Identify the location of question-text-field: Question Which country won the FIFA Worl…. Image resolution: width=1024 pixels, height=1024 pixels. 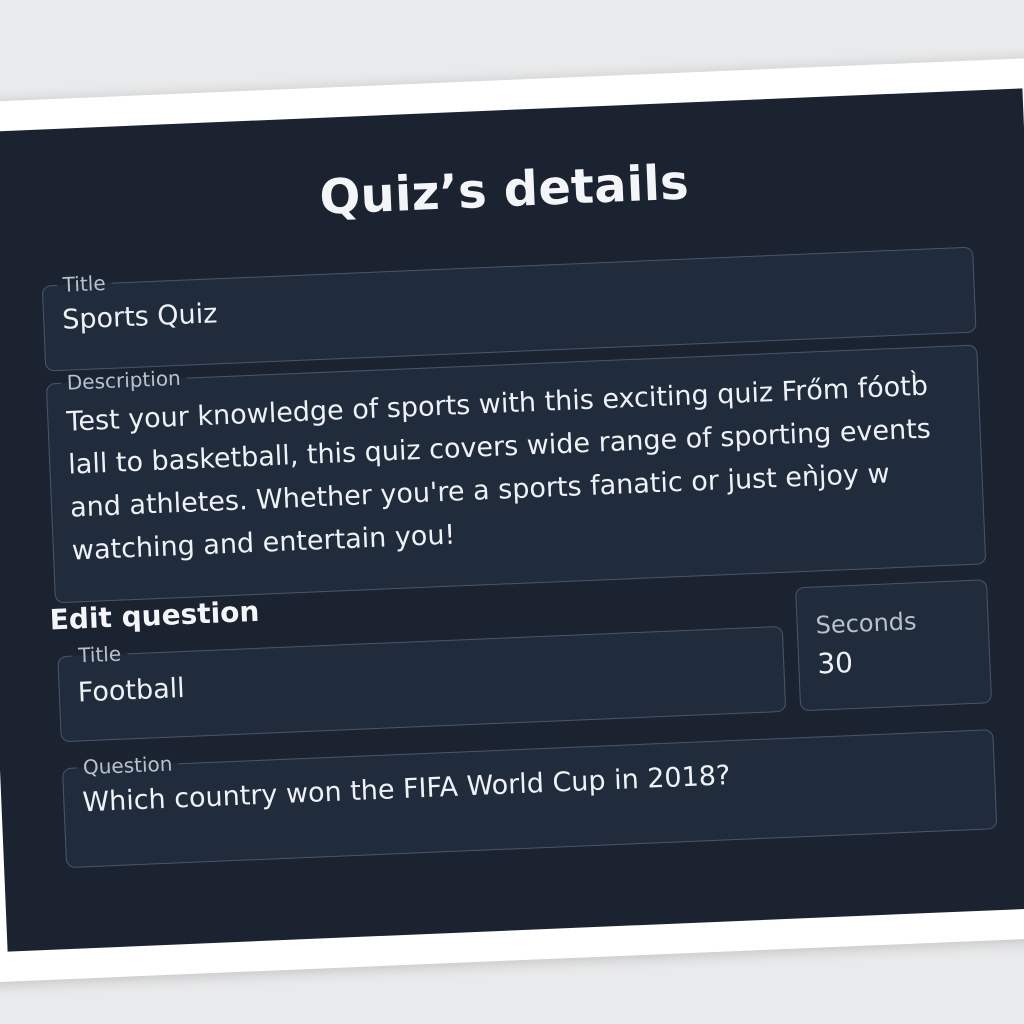
(529, 793).